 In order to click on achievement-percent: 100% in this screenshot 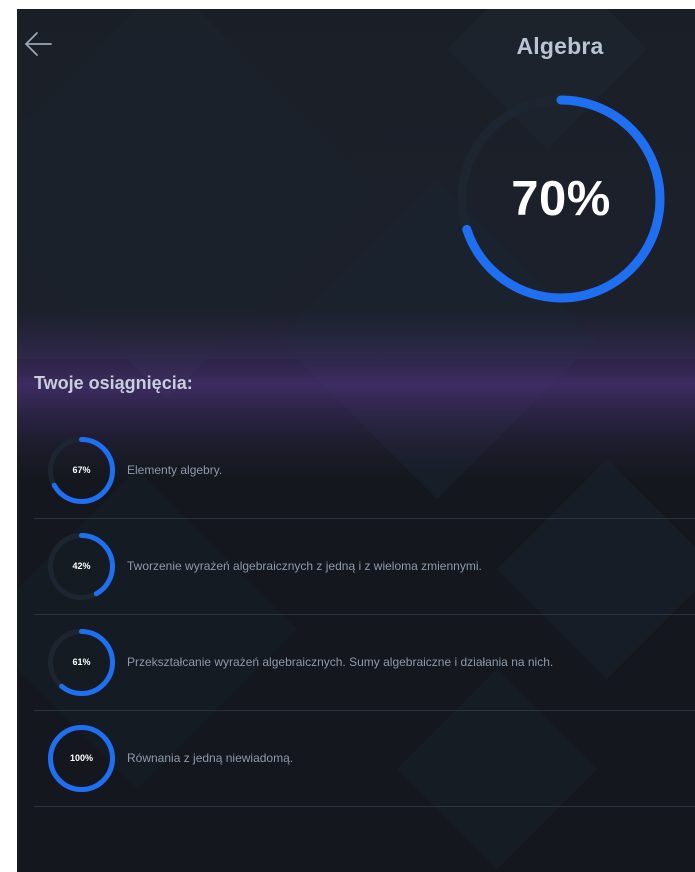, I will do `click(81, 758)`.